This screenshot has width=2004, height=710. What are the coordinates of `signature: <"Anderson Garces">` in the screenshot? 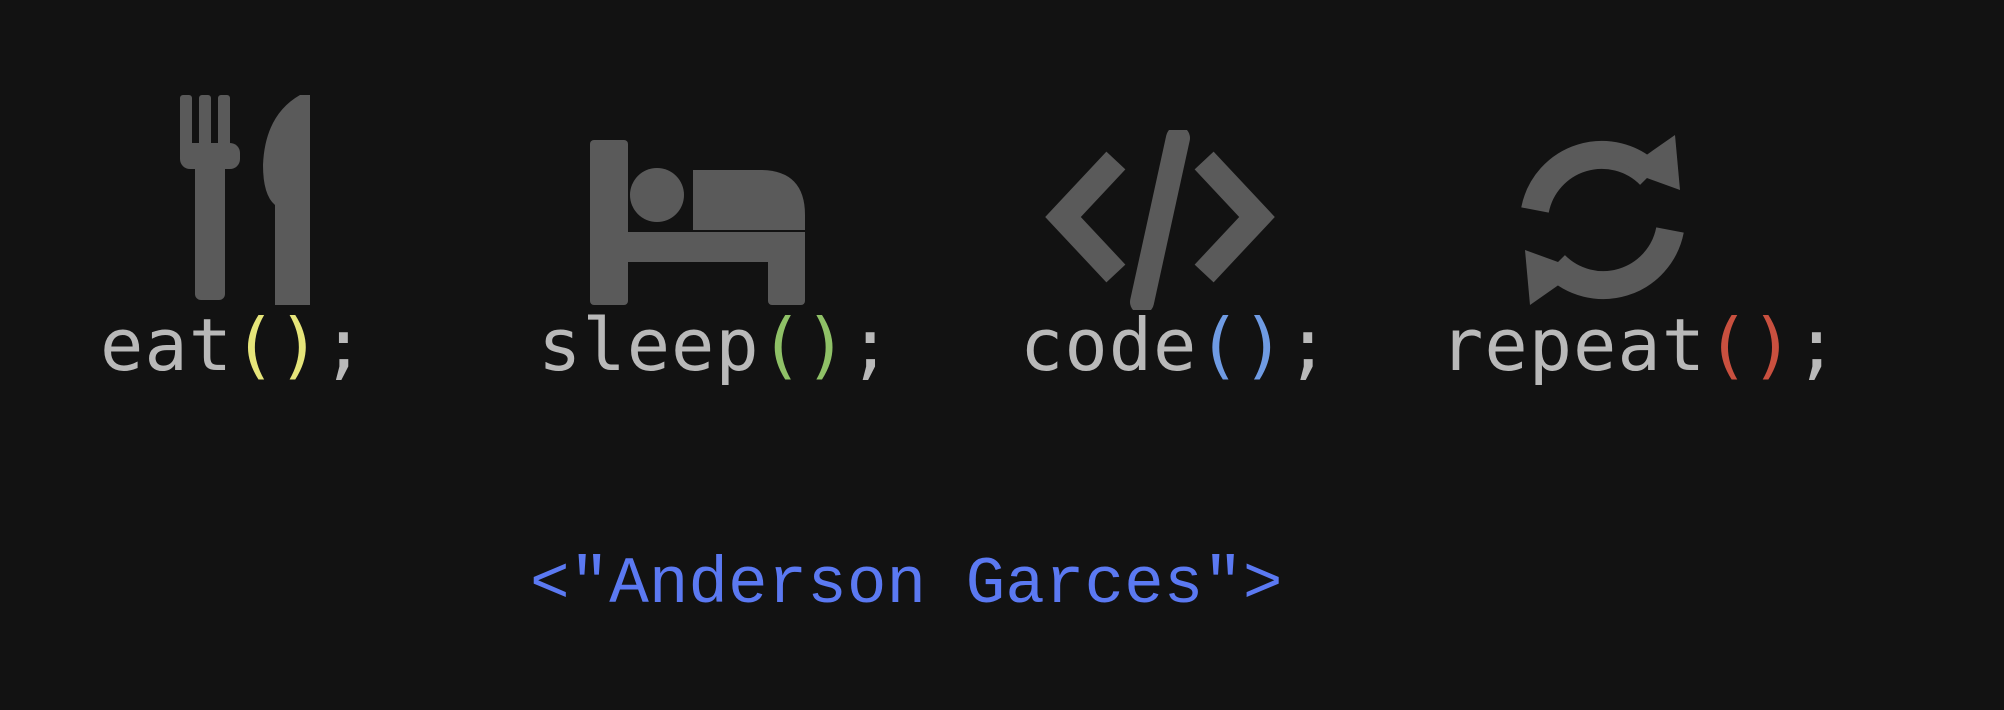 It's located at (906, 584).